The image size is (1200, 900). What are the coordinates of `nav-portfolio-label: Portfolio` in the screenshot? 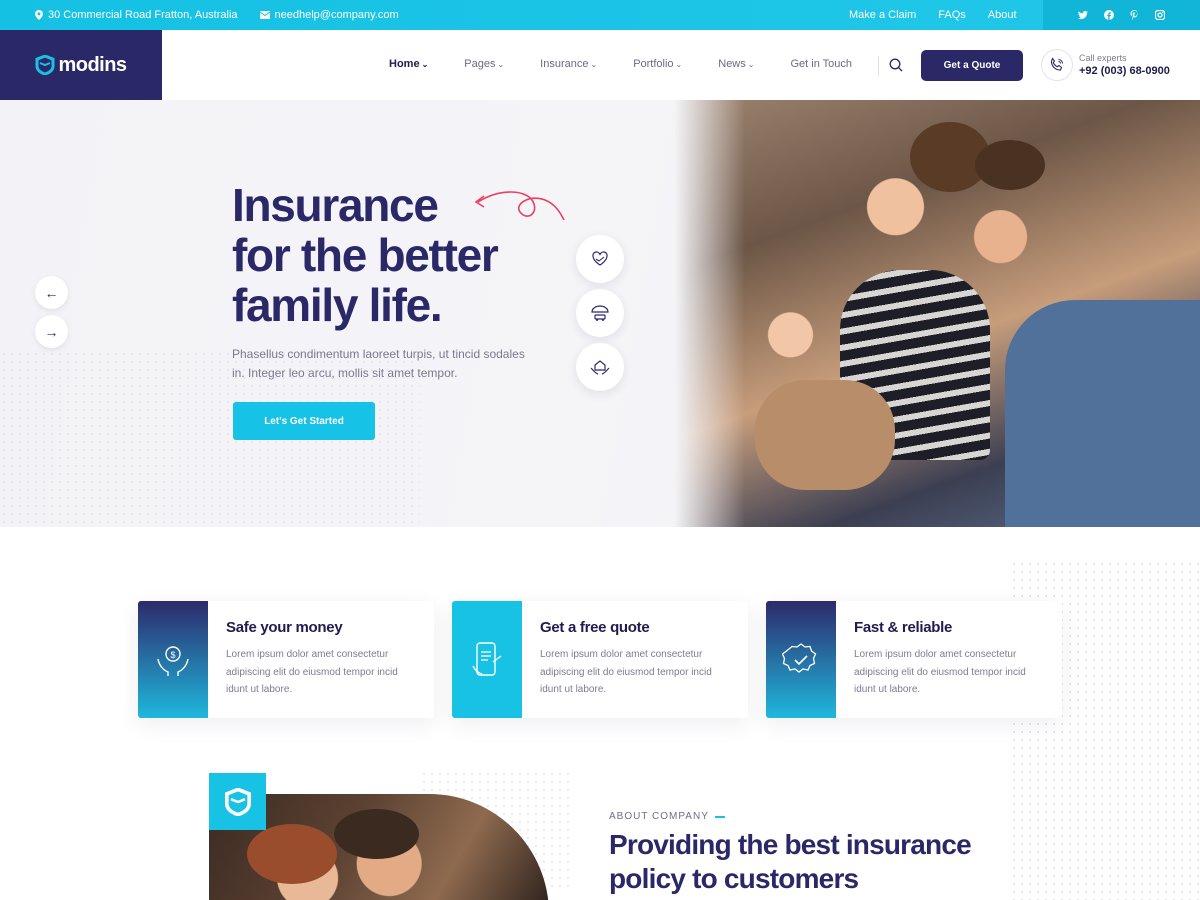 It's located at (653, 64).